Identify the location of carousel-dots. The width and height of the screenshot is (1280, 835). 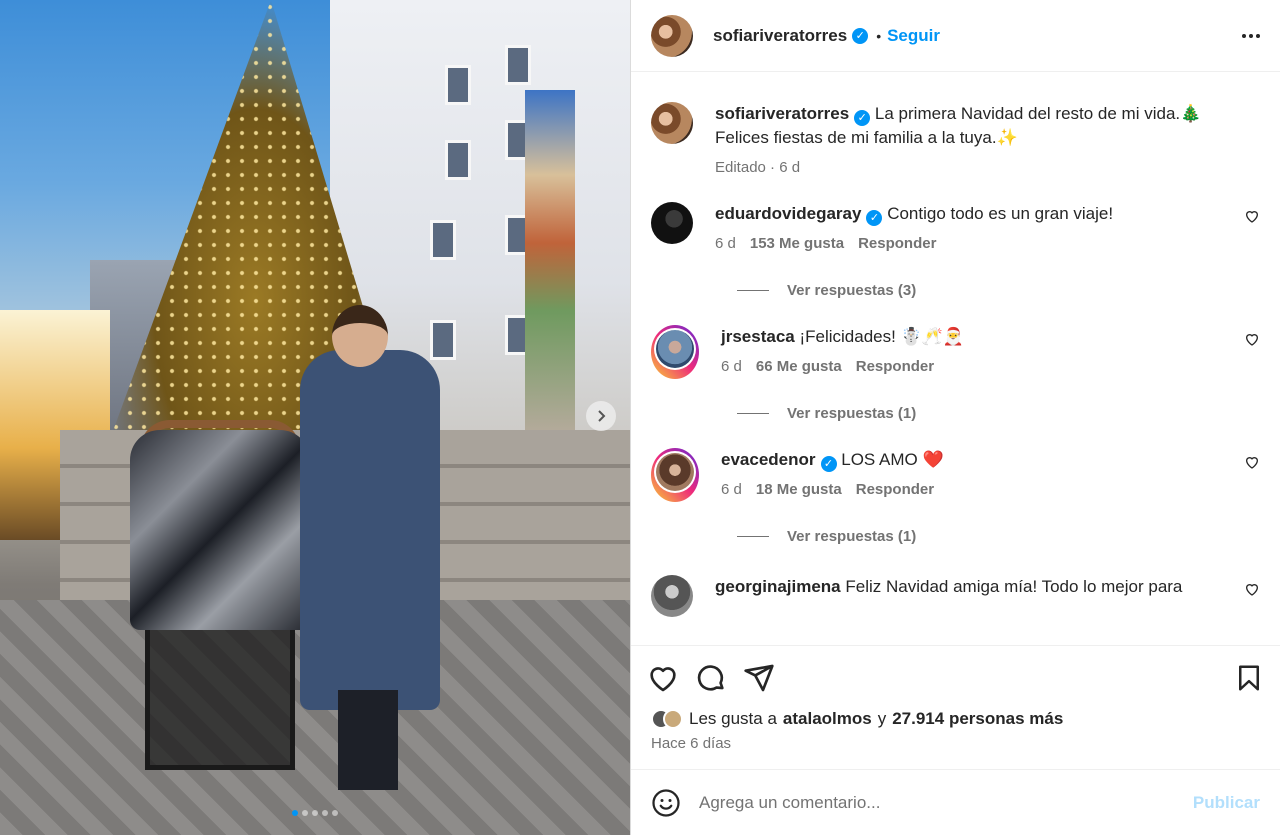
(315, 813).